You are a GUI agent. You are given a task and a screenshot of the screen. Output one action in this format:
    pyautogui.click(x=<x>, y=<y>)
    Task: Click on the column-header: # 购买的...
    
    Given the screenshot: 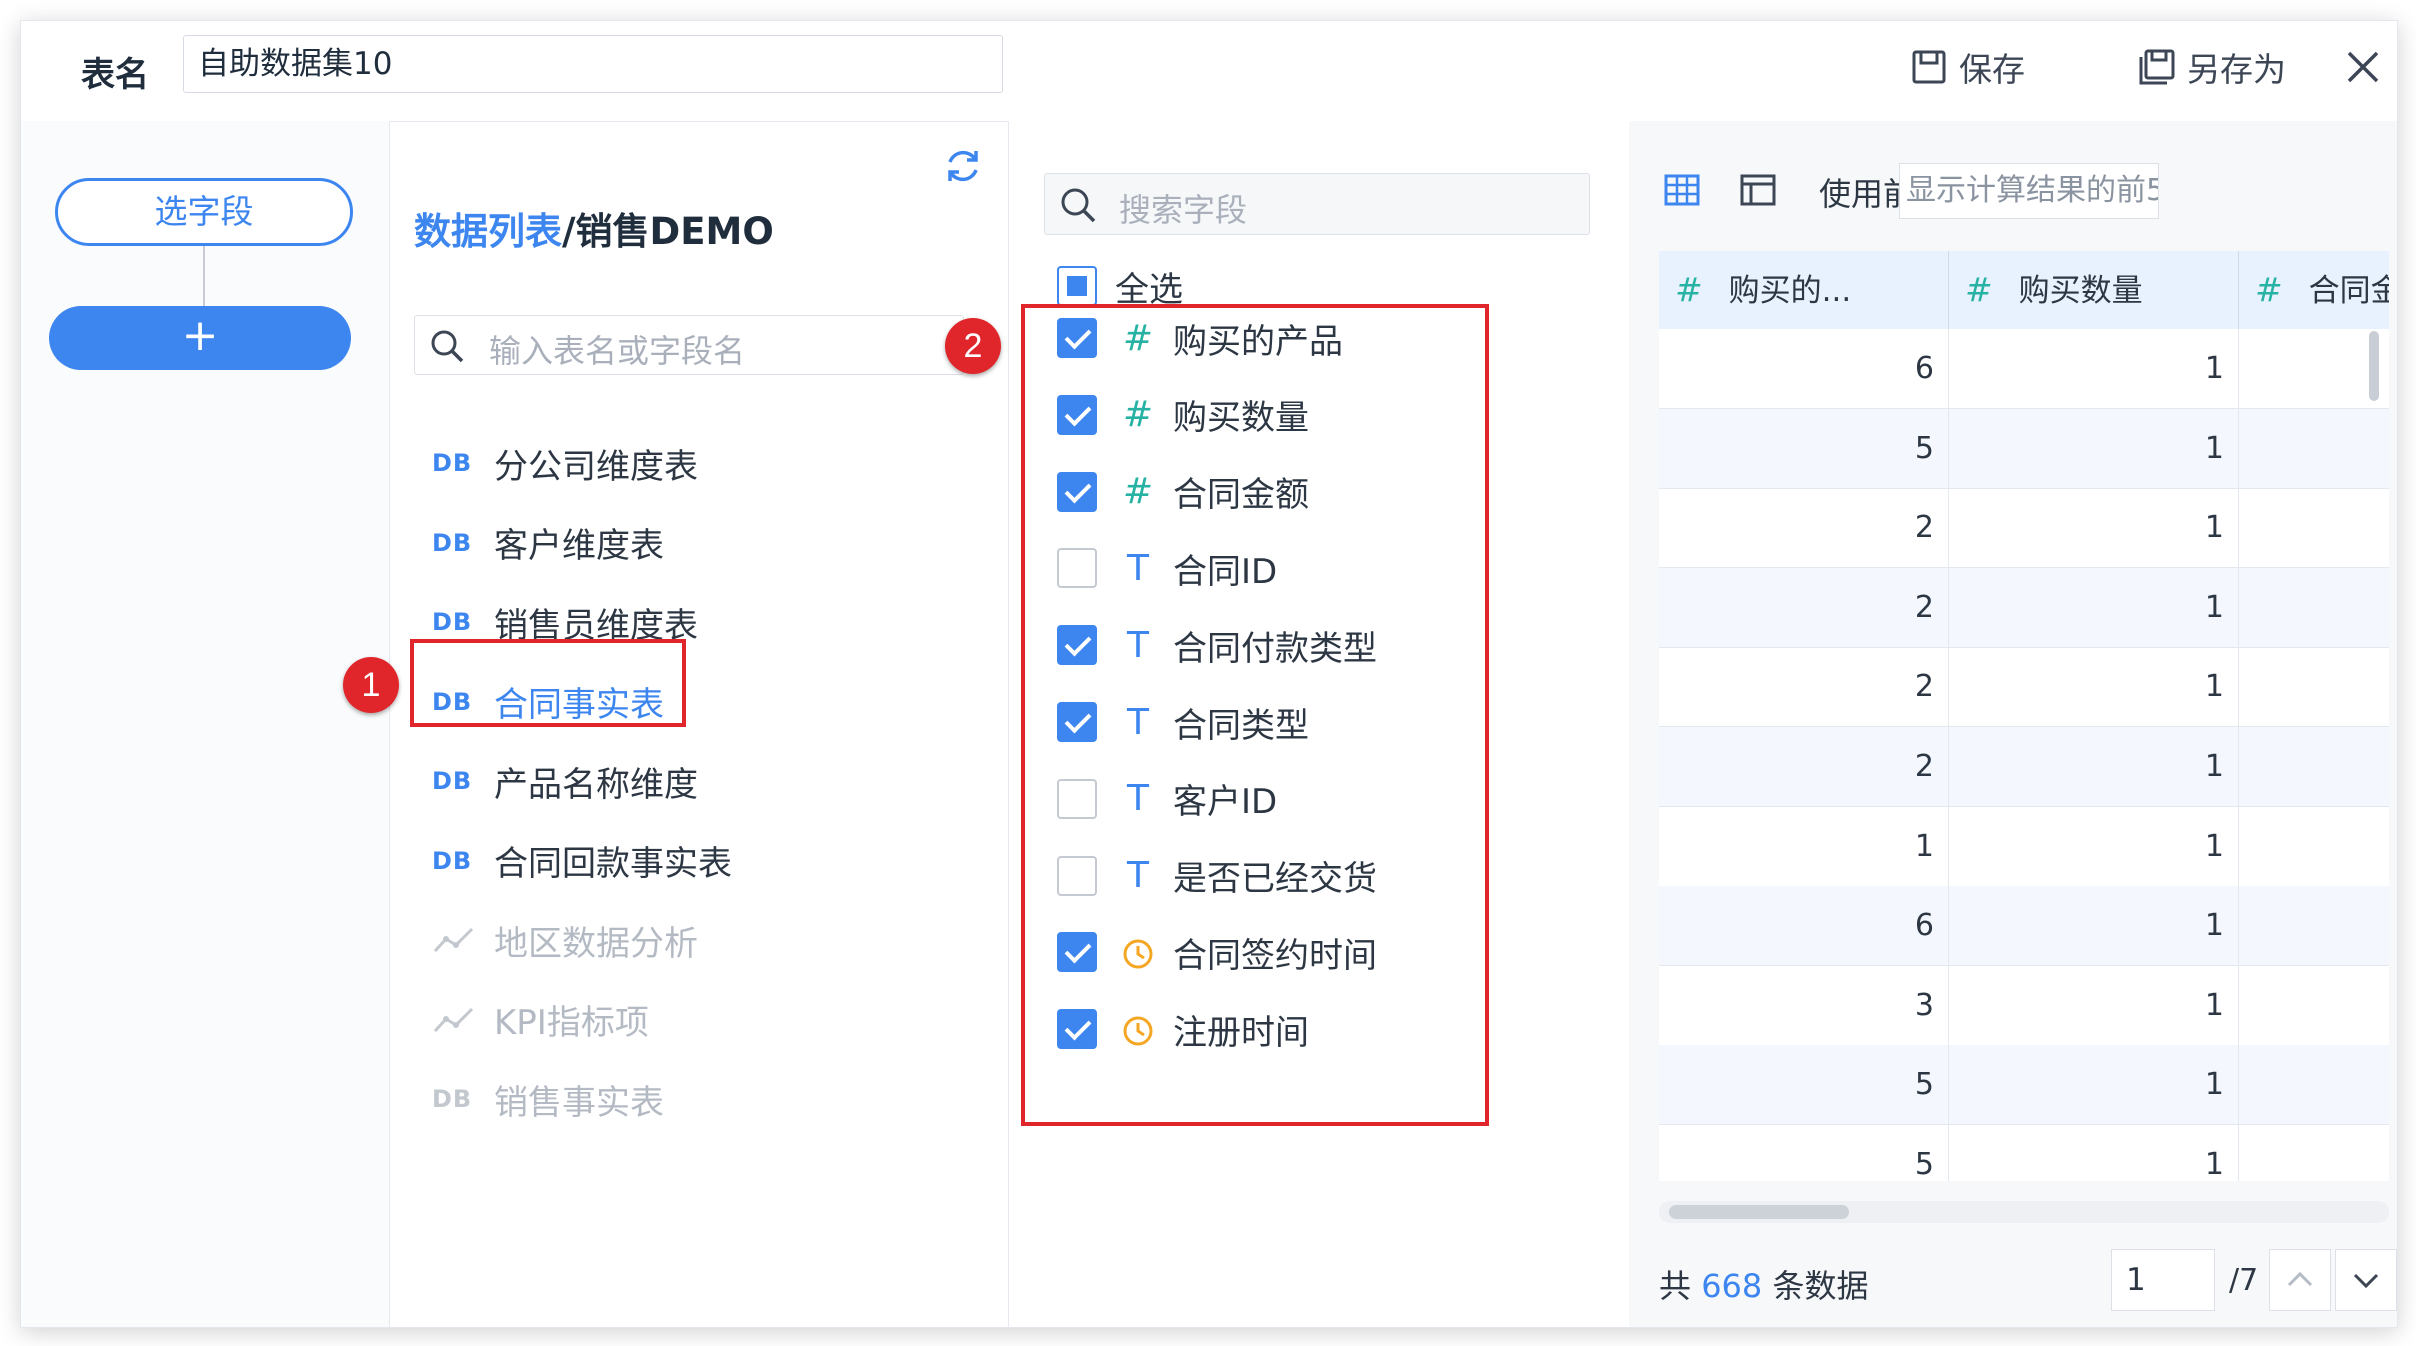 What is the action you would take?
    pyautogui.click(x=1804, y=290)
    